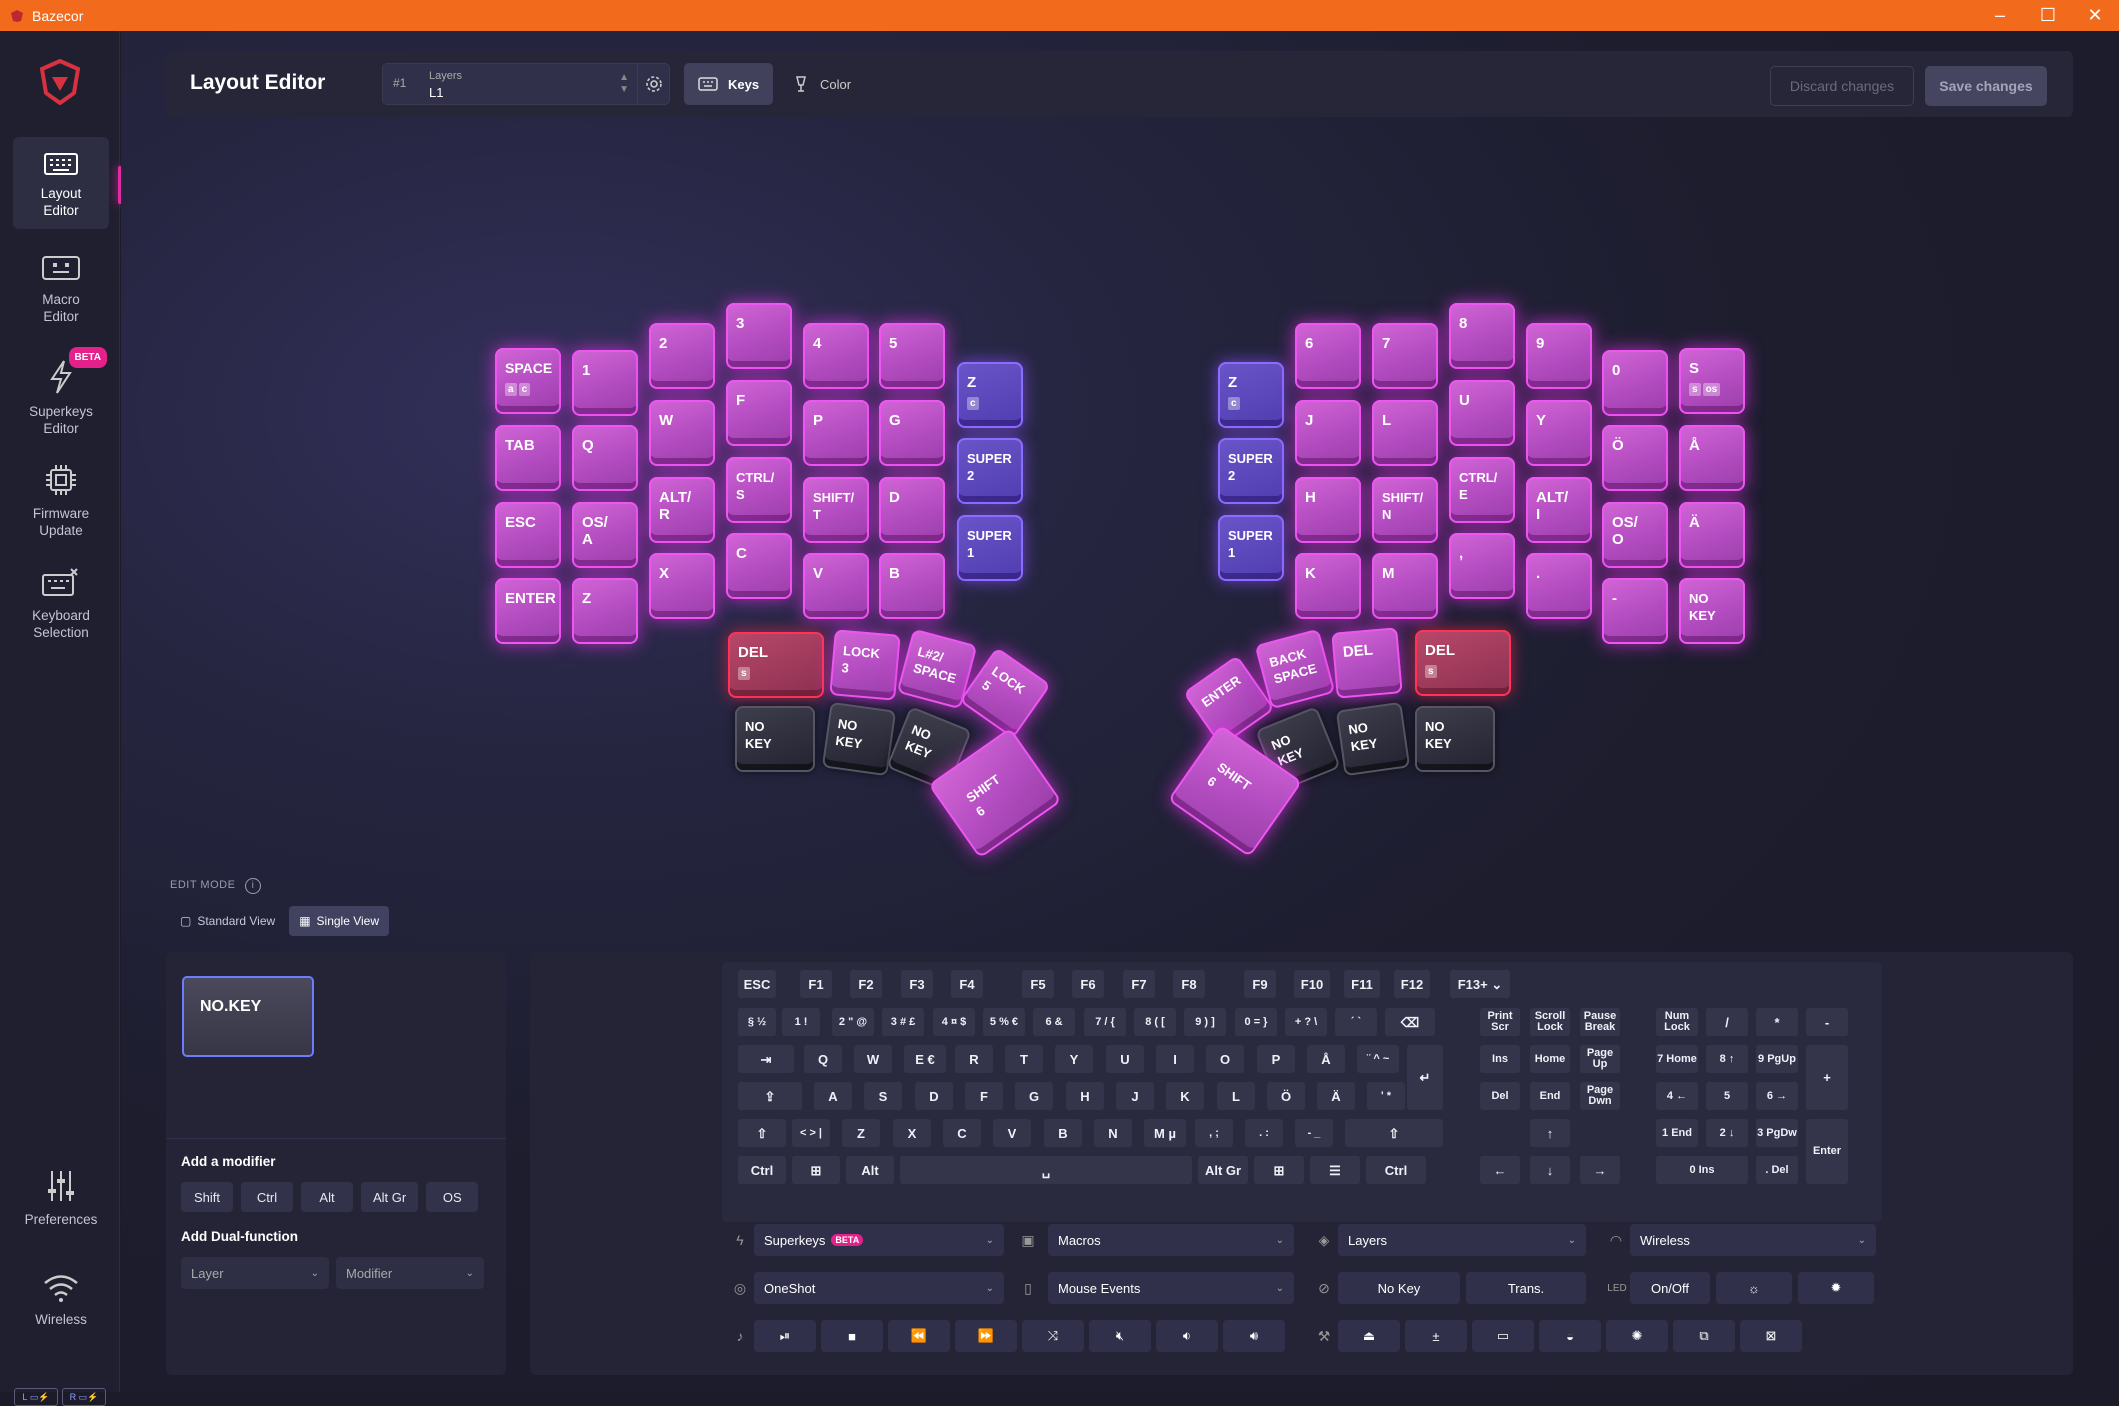  Describe the element at coordinates (759, 413) in the screenshot. I see `key-left-f: F` at that location.